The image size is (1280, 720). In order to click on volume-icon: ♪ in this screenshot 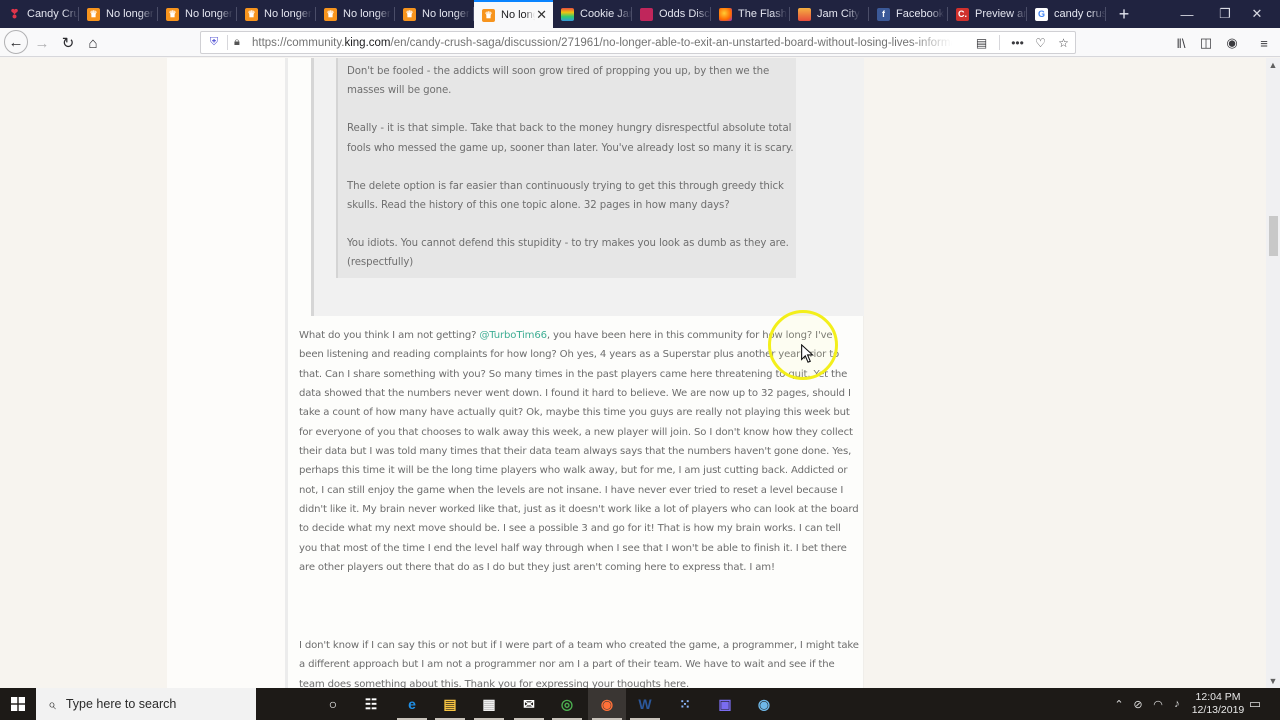, I will do `click(1177, 704)`.